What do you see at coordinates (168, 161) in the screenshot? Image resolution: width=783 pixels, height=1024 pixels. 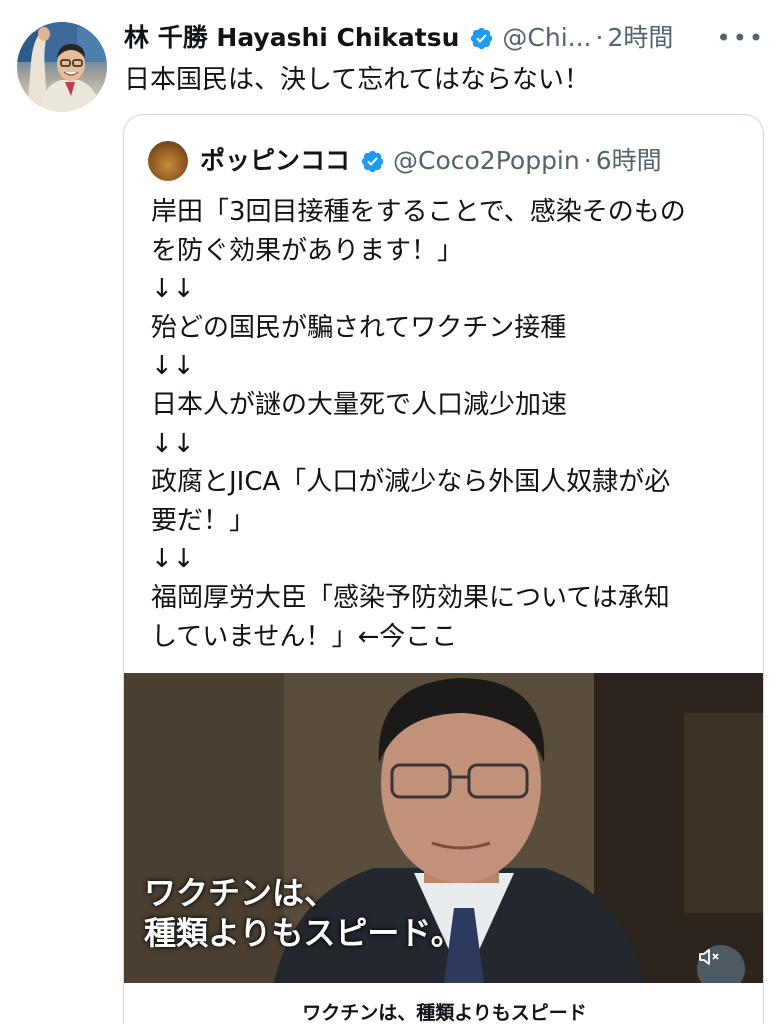 I see `quoted-author-avatar` at bounding box center [168, 161].